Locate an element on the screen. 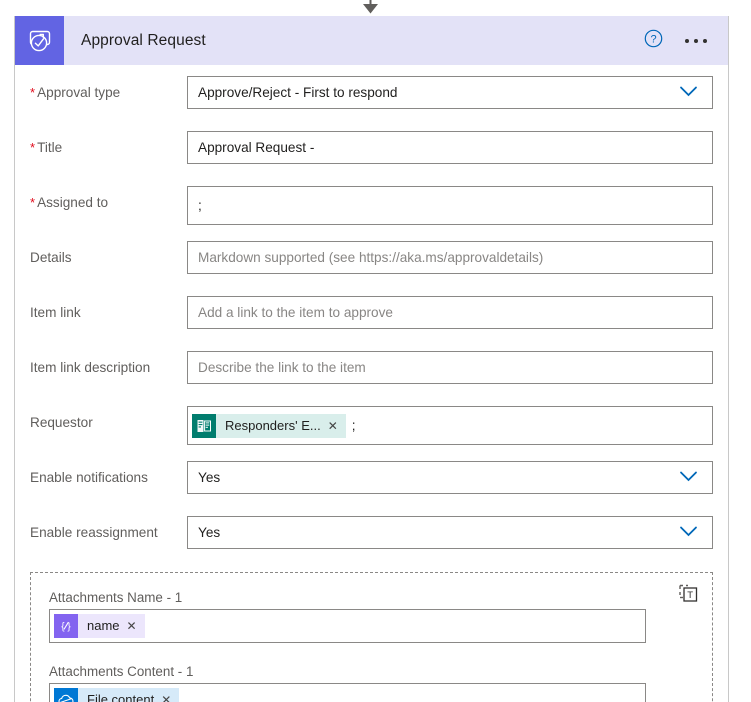 This screenshot has width=751, height=702. field-row-title: * Title Approval Request - is located at coordinates (371, 153).